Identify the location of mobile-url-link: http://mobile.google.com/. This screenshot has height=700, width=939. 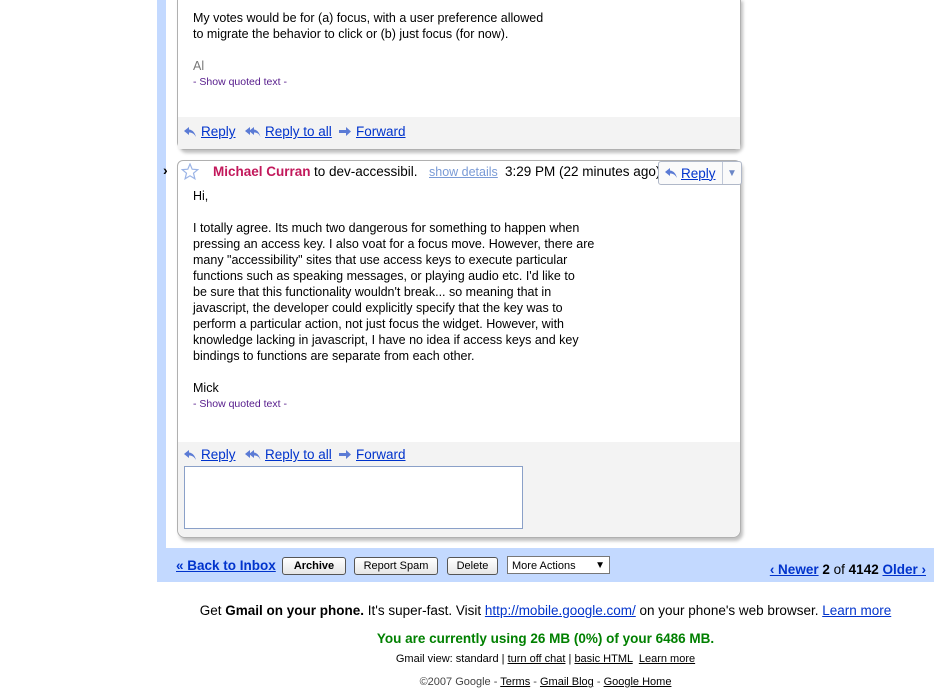
(560, 610).